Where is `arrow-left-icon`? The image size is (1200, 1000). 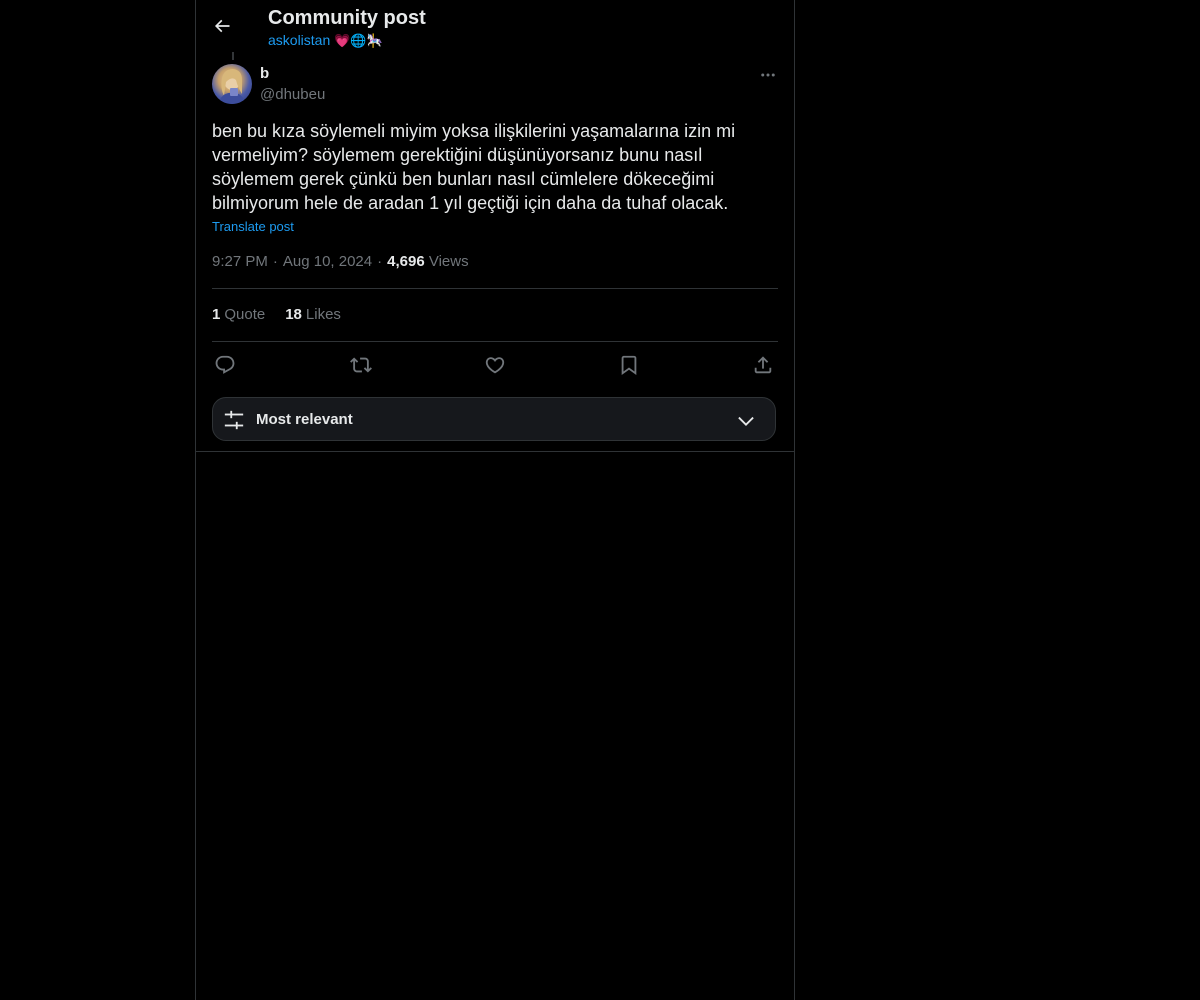 arrow-left-icon is located at coordinates (222, 26).